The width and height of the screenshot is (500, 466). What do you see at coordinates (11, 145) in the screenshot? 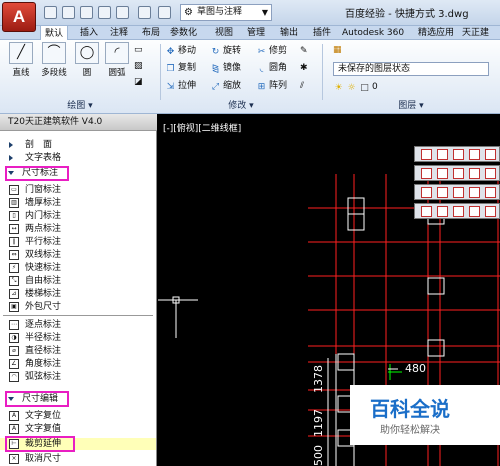
I see `expand-arrow-icon` at bounding box center [11, 145].